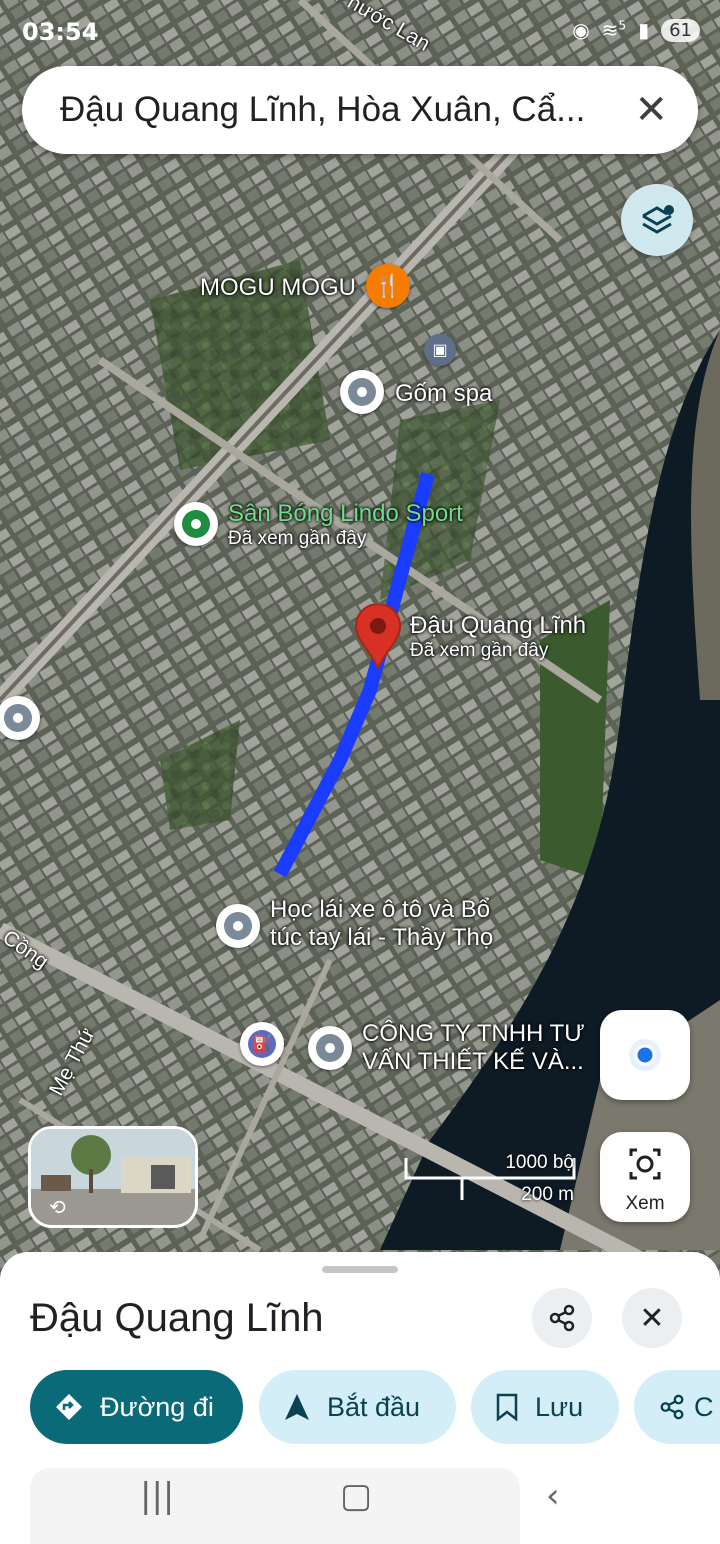 The height and width of the screenshot is (1544, 720). I want to click on place-label-mogu-mogu: MOGU MOGU, so click(278, 288).